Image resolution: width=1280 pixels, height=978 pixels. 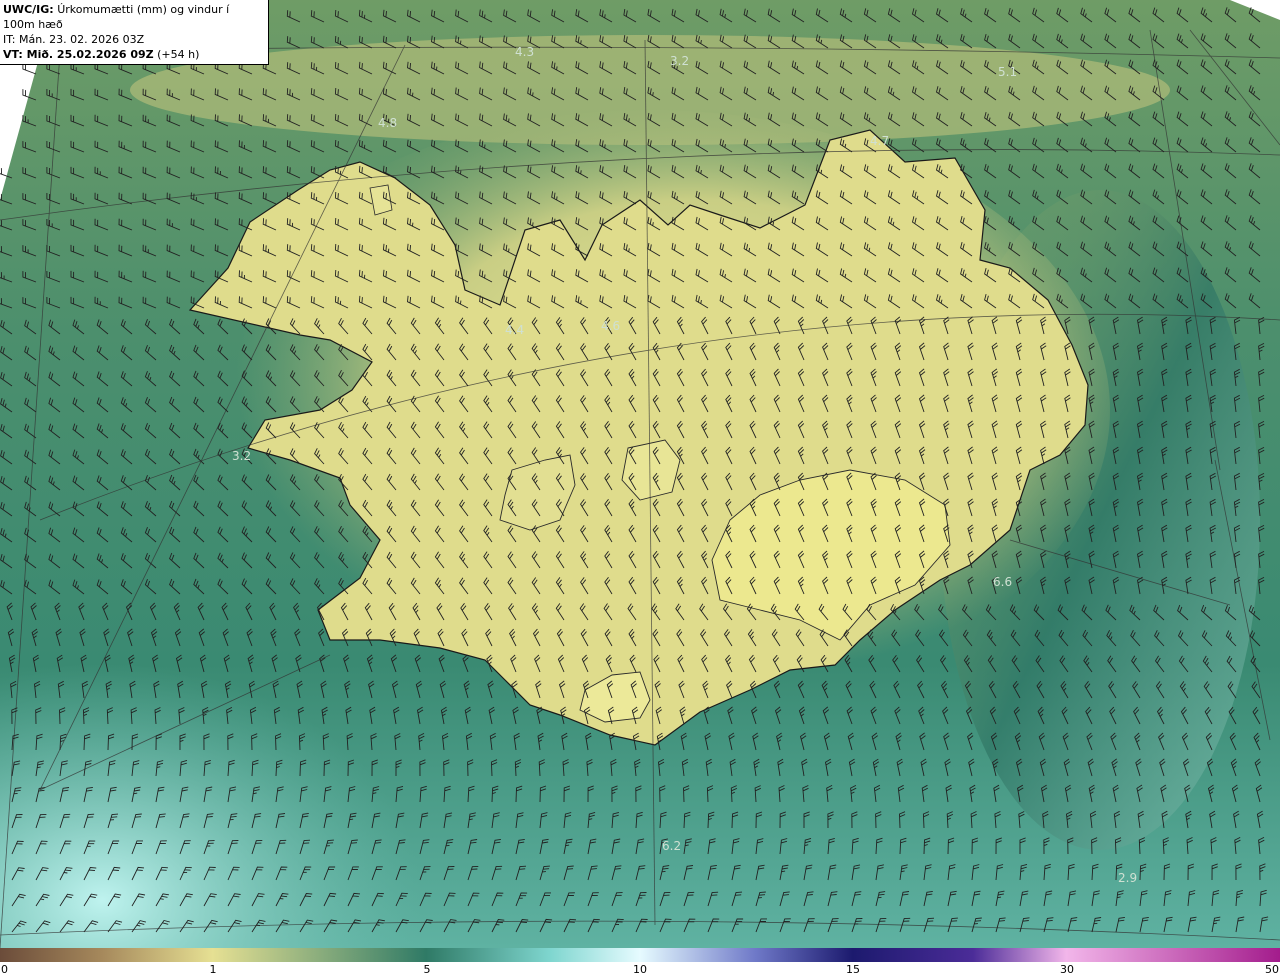 I want to click on value-label: 6.6, so click(x=1002, y=582).